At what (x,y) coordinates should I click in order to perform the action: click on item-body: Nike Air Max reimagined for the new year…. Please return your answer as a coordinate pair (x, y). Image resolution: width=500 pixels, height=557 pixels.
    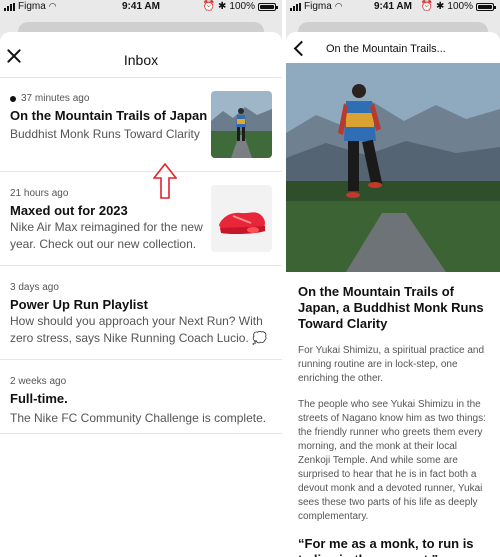
    Looking at the image, I should click on (106, 235).